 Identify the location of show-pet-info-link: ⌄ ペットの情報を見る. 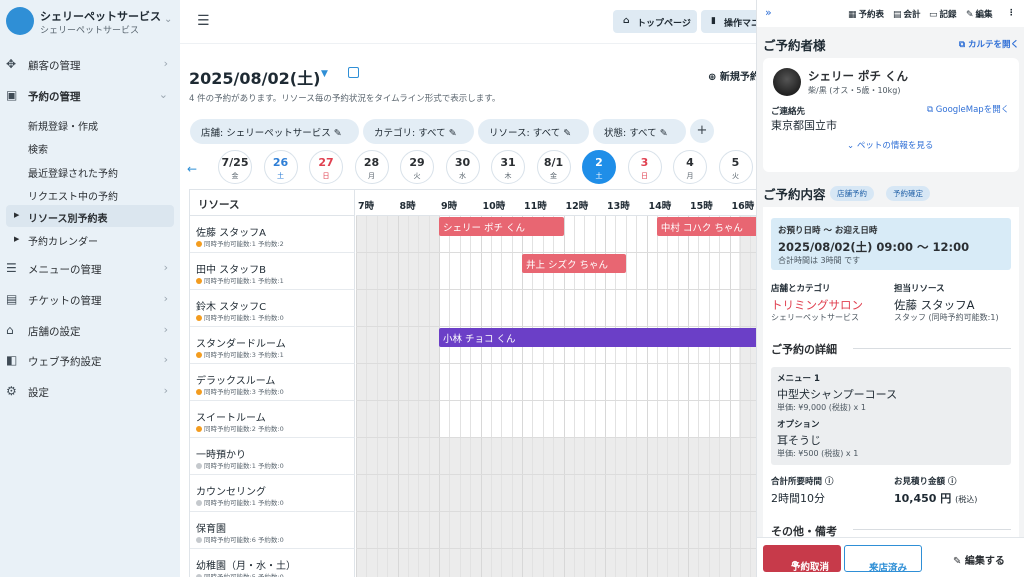
(890, 145).